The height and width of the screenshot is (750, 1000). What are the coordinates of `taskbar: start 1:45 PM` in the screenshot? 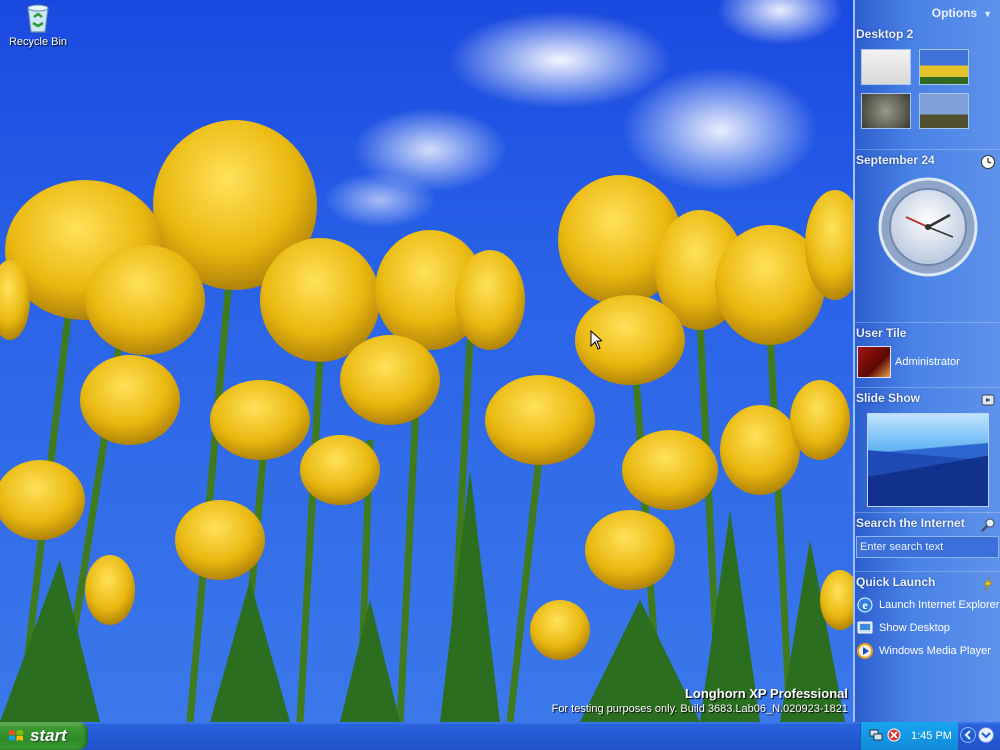 It's located at (500, 736).